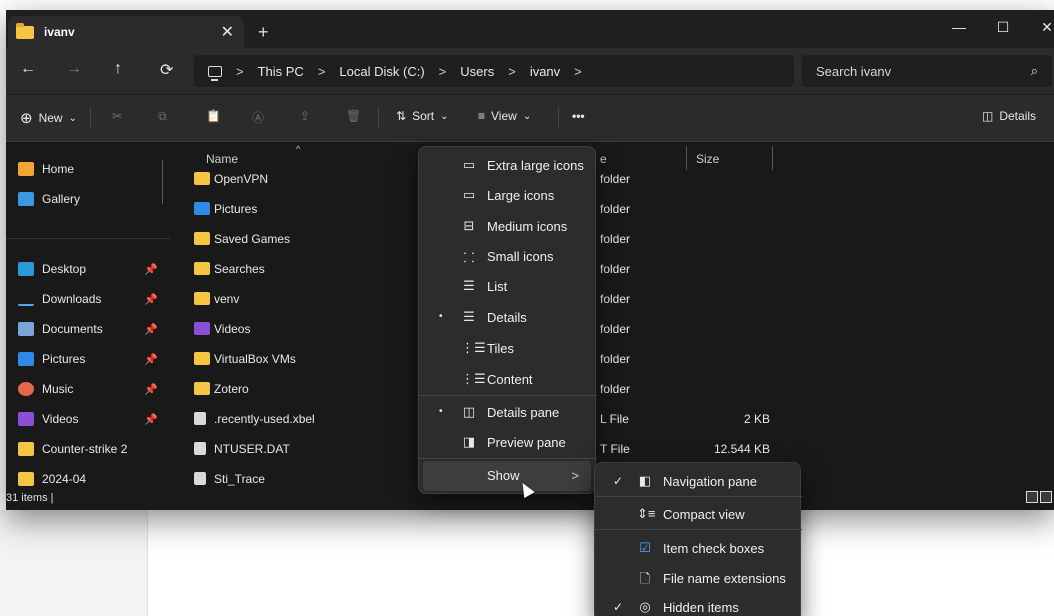  What do you see at coordinates (1039, 27) in the screenshot?
I see `close-button: ✕` at bounding box center [1039, 27].